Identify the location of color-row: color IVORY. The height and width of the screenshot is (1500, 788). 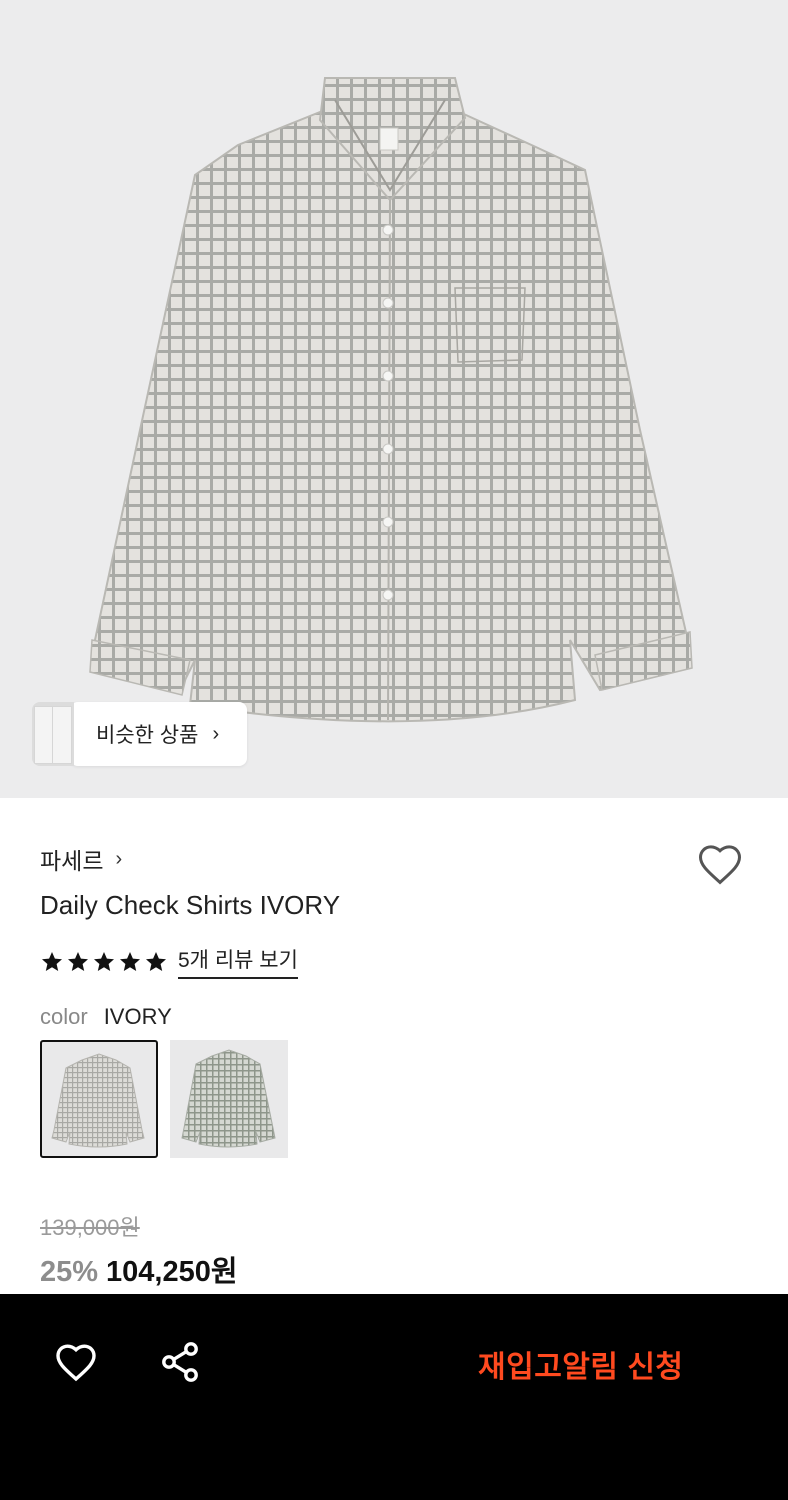
(106, 1017).